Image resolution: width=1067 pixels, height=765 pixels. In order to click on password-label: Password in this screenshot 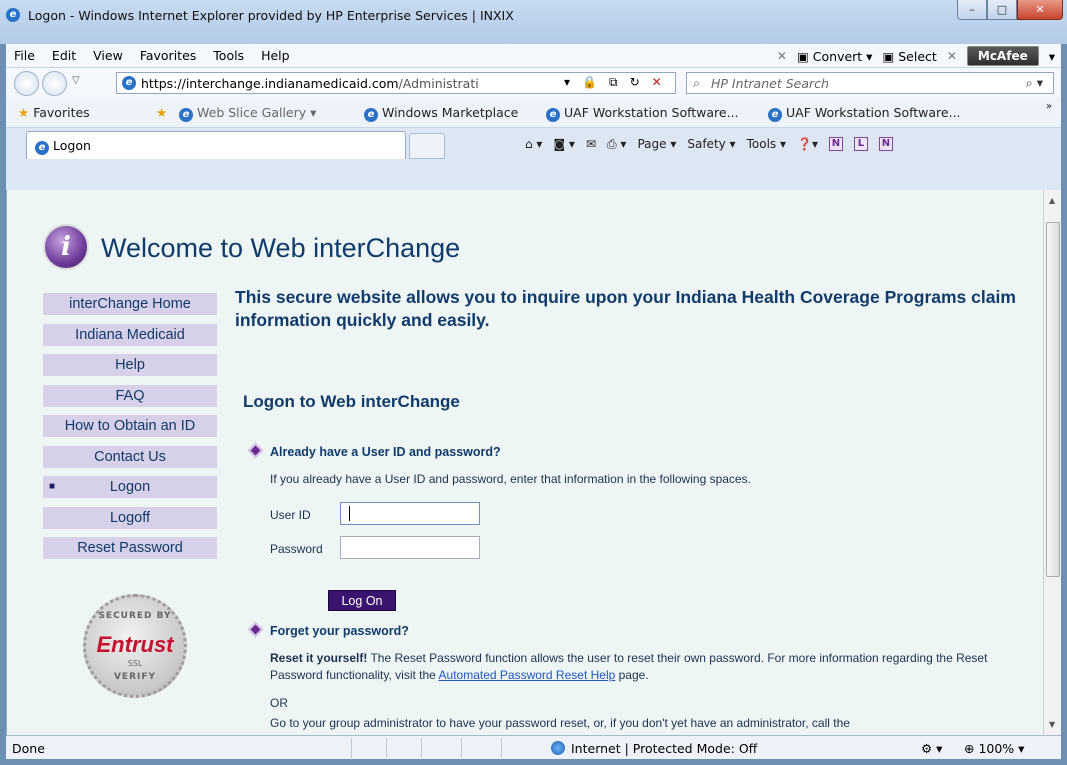, I will do `click(296, 549)`.